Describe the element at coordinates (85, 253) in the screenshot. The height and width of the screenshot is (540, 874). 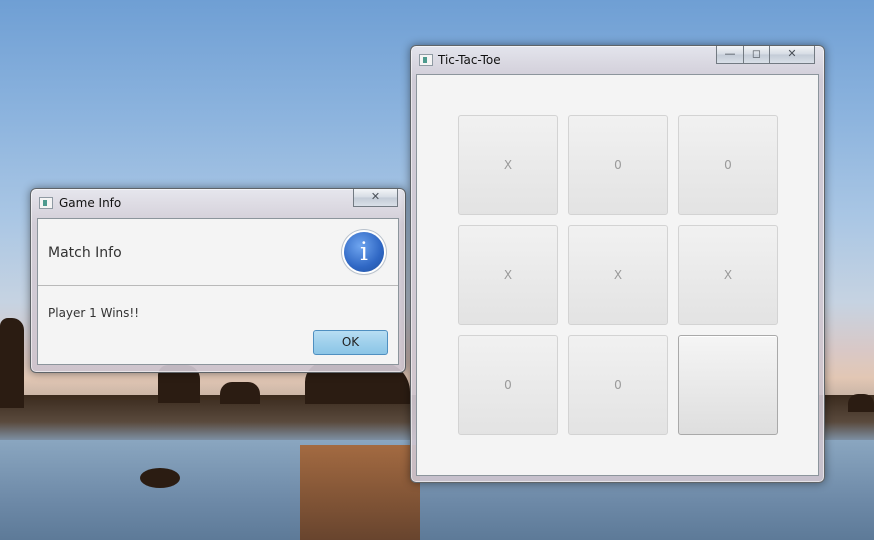
I see `dialog-header-text: Match Info` at that location.